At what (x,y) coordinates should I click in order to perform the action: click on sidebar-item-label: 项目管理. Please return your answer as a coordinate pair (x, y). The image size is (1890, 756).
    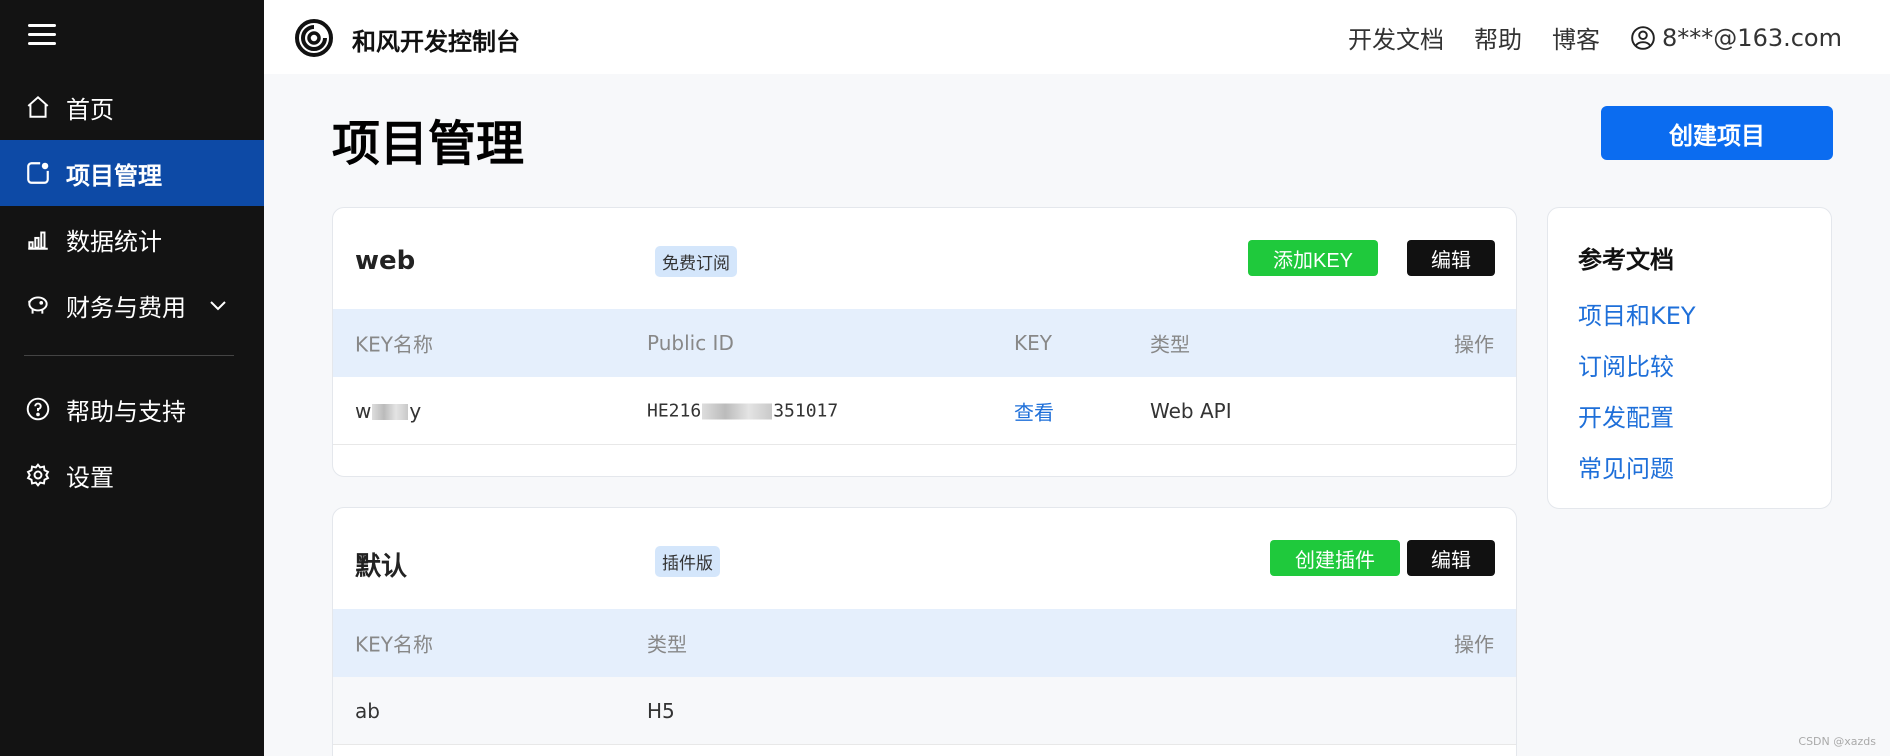
    Looking at the image, I should click on (114, 175).